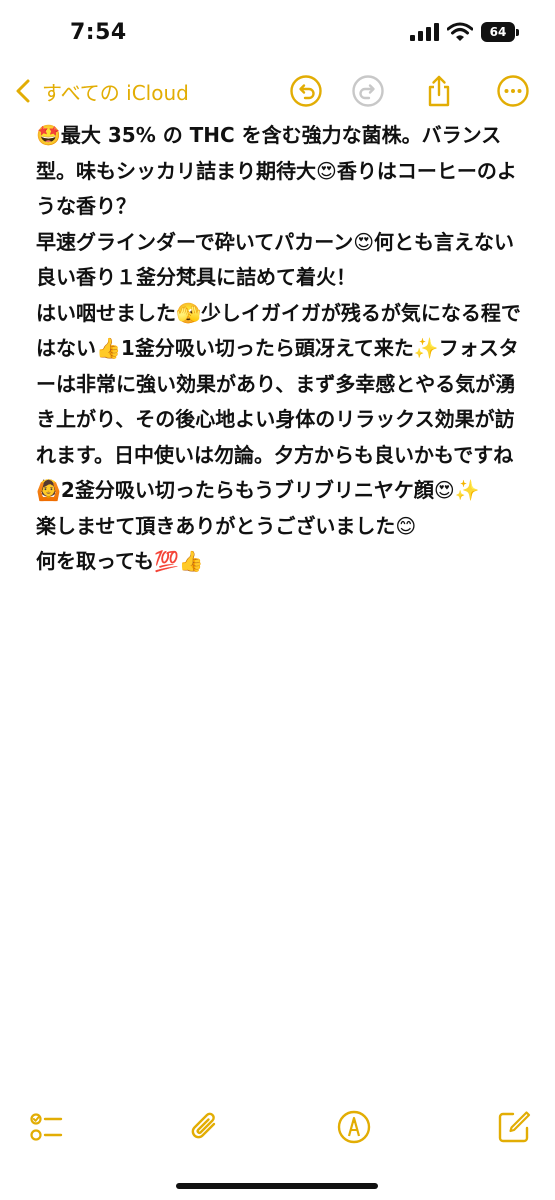 The width and height of the screenshot is (555, 1200). I want to click on more-button, so click(513, 91).